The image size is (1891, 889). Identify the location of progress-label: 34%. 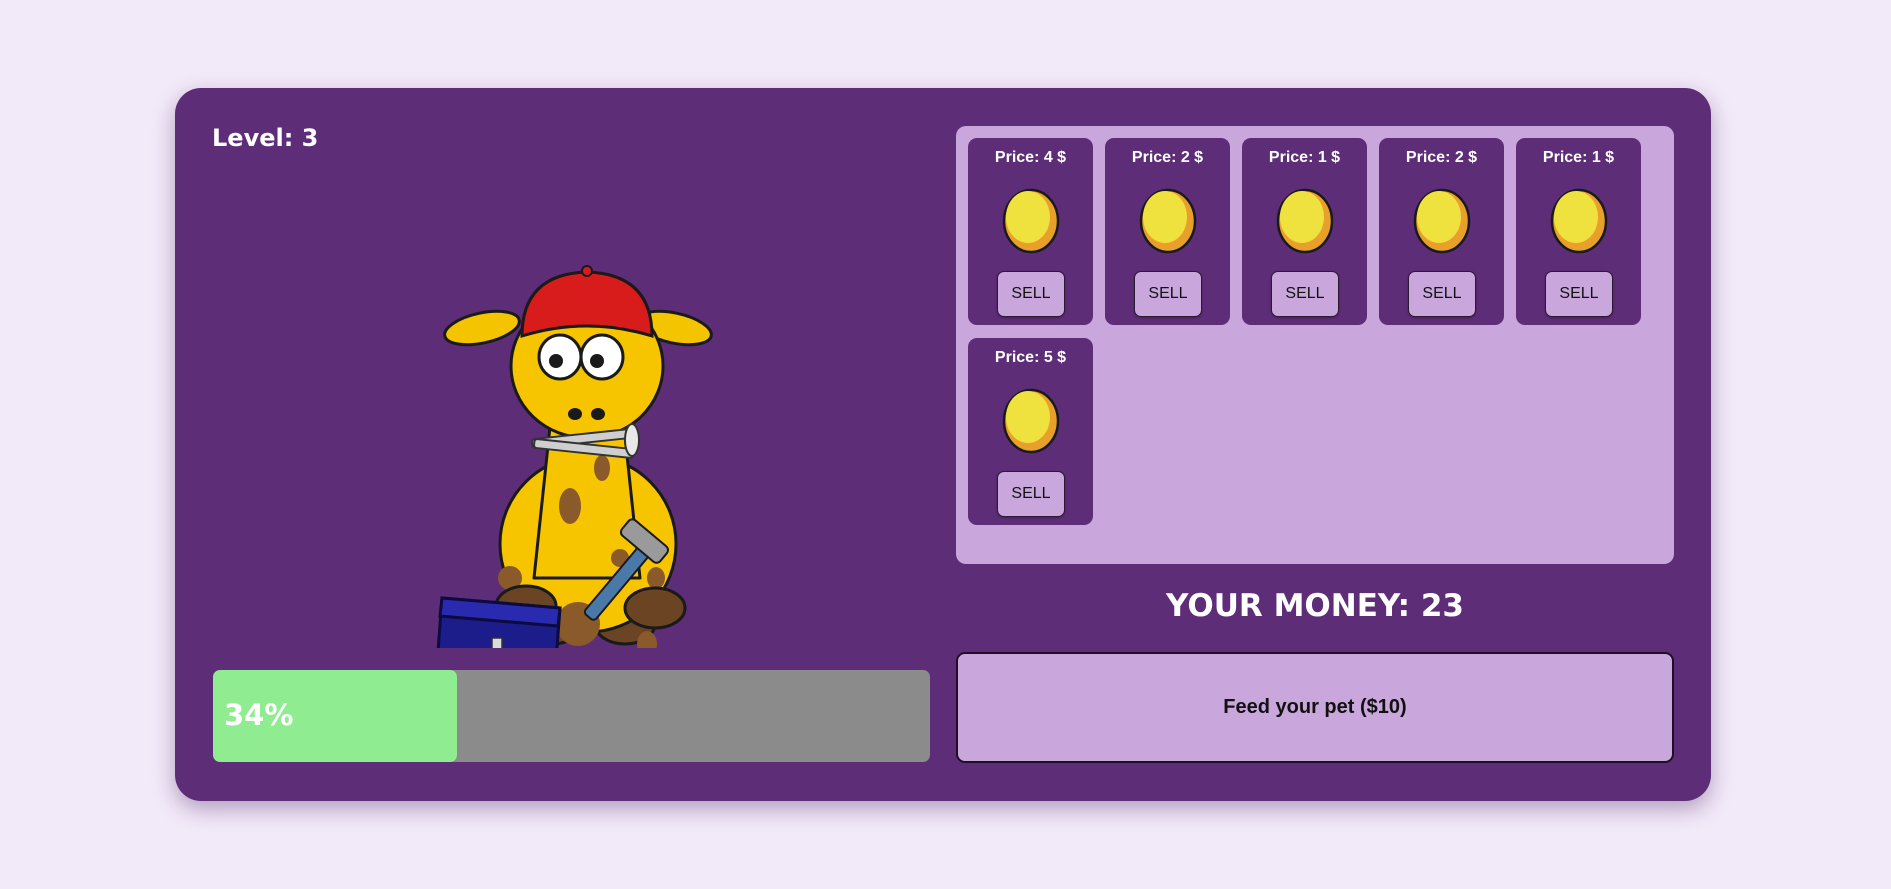
(259, 715).